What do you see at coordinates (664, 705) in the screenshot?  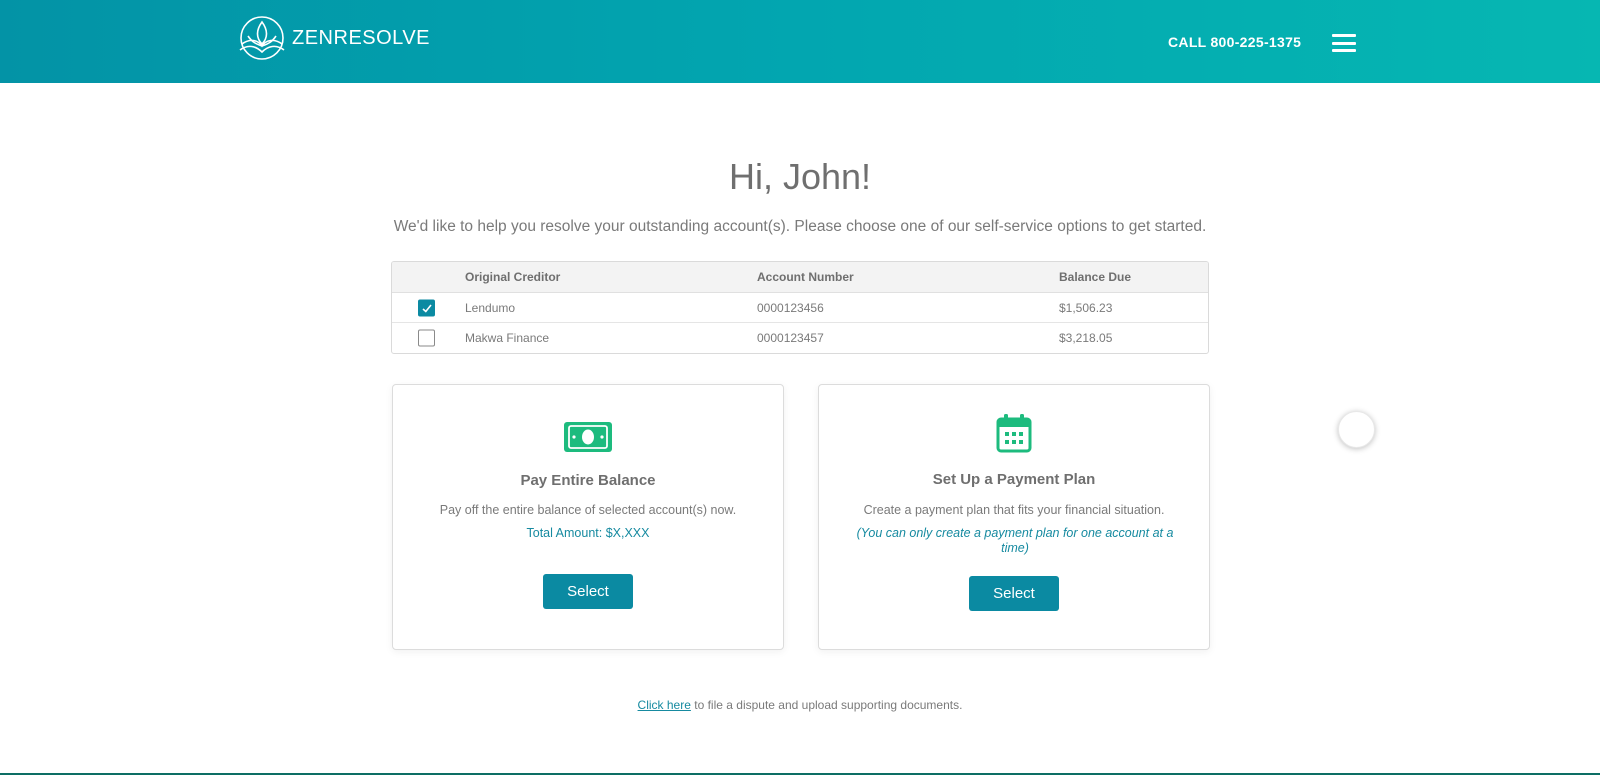 I see `dispute-link: Click here` at bounding box center [664, 705].